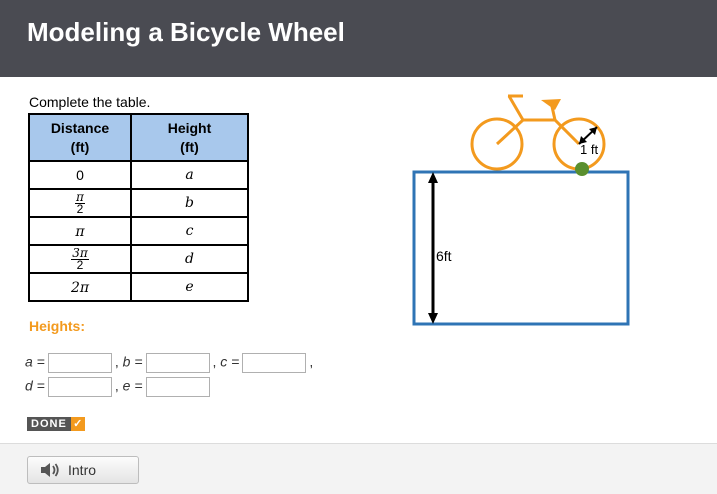 Image resolution: width=717 pixels, height=494 pixels. What do you see at coordinates (50, 470) in the screenshot?
I see `speaker-icon` at bounding box center [50, 470].